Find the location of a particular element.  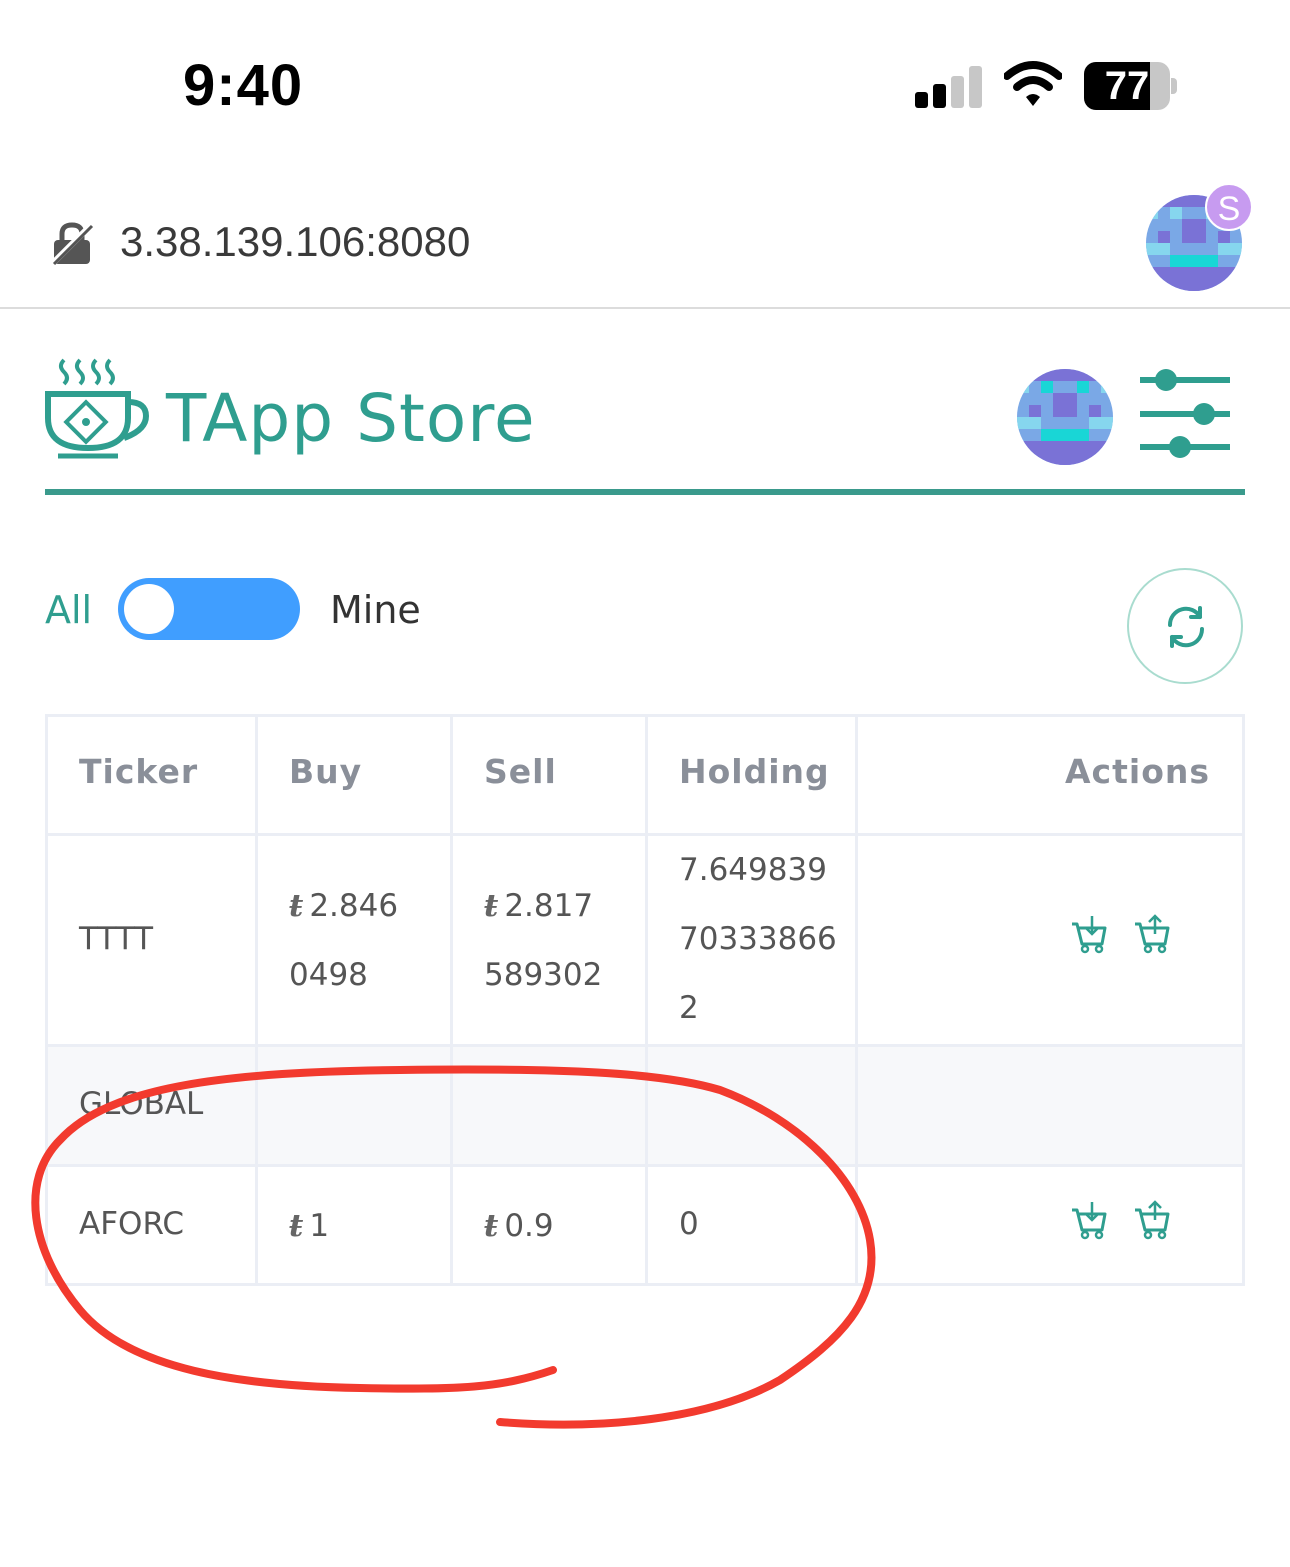

sliders-icon is located at coordinates (1185, 414).